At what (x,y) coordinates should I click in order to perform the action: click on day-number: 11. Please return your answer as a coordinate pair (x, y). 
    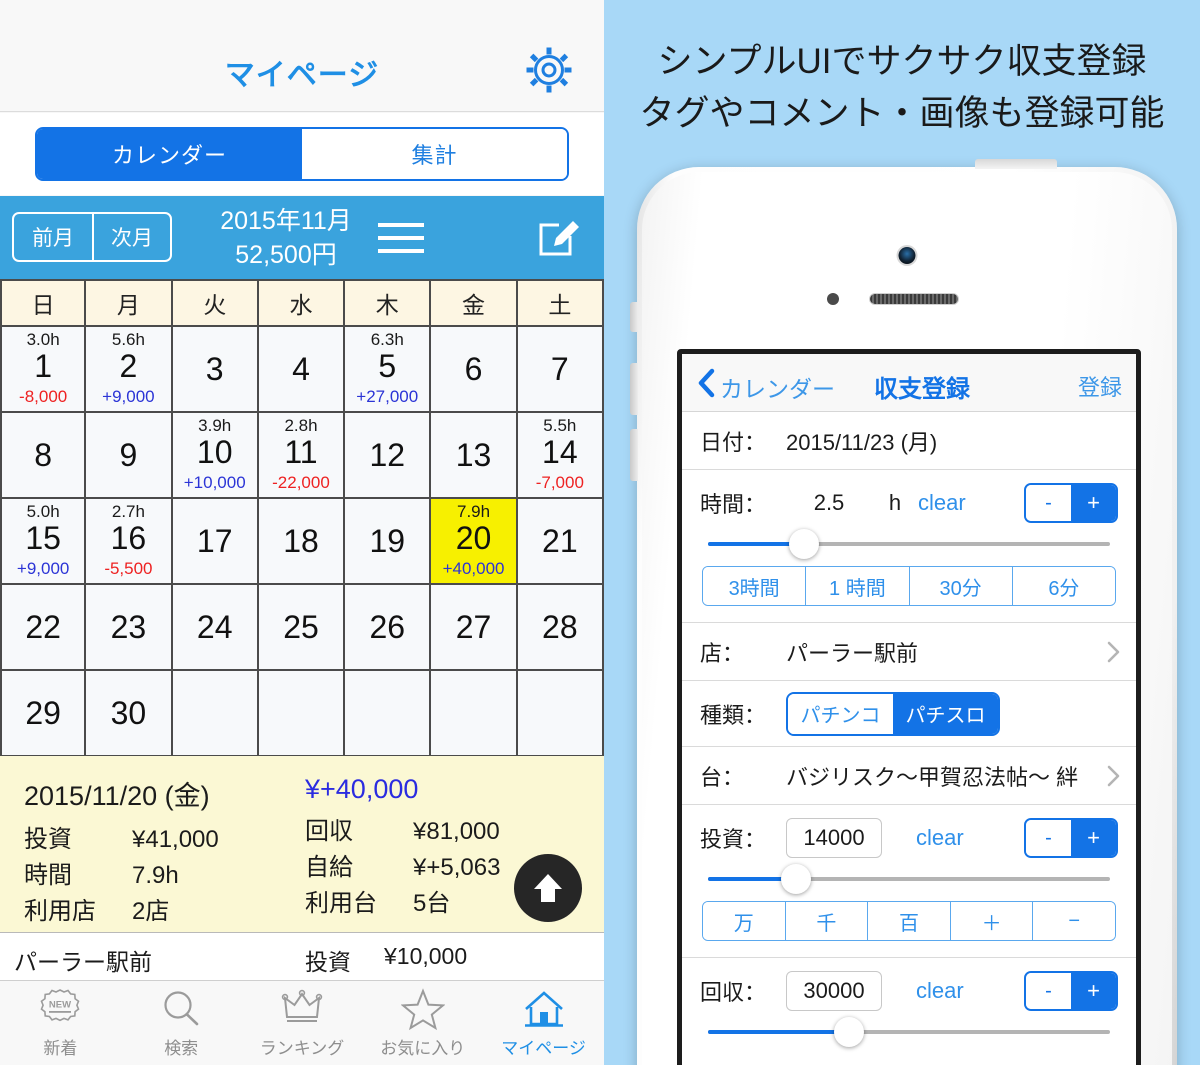
    Looking at the image, I should click on (301, 452).